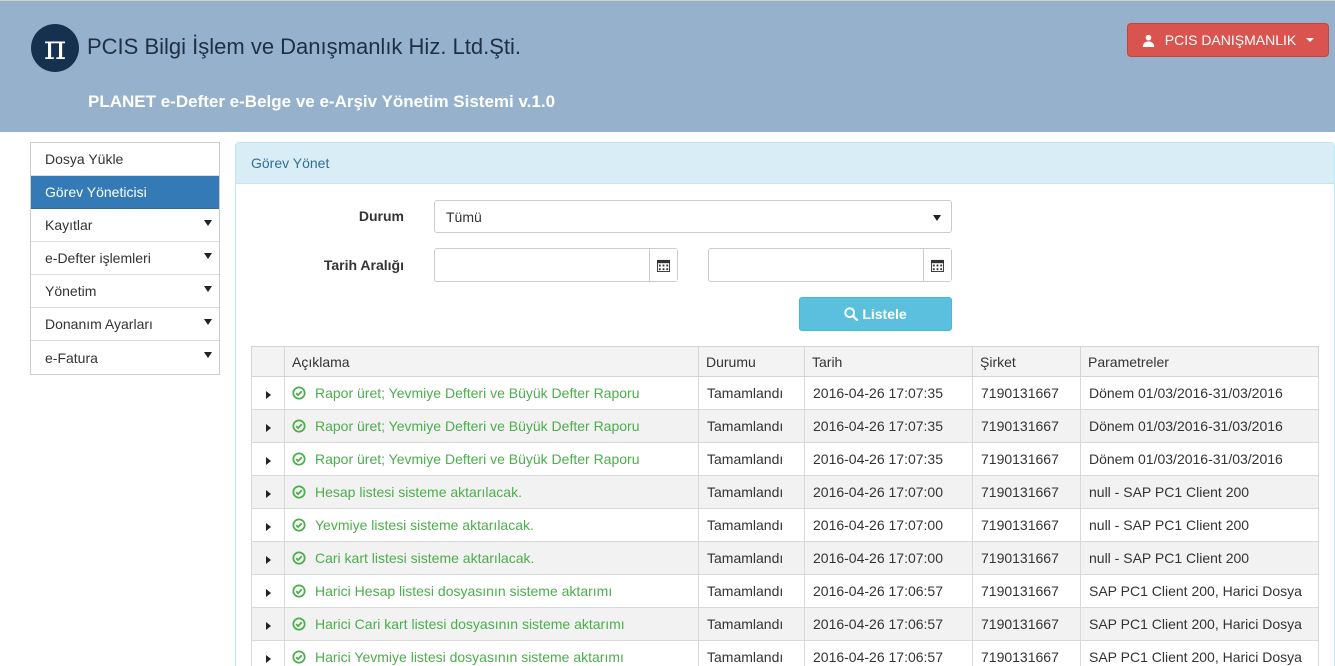  What do you see at coordinates (888, 624) in the screenshot?
I see `date-cell: 2016-04-26 17:06:57` at bounding box center [888, 624].